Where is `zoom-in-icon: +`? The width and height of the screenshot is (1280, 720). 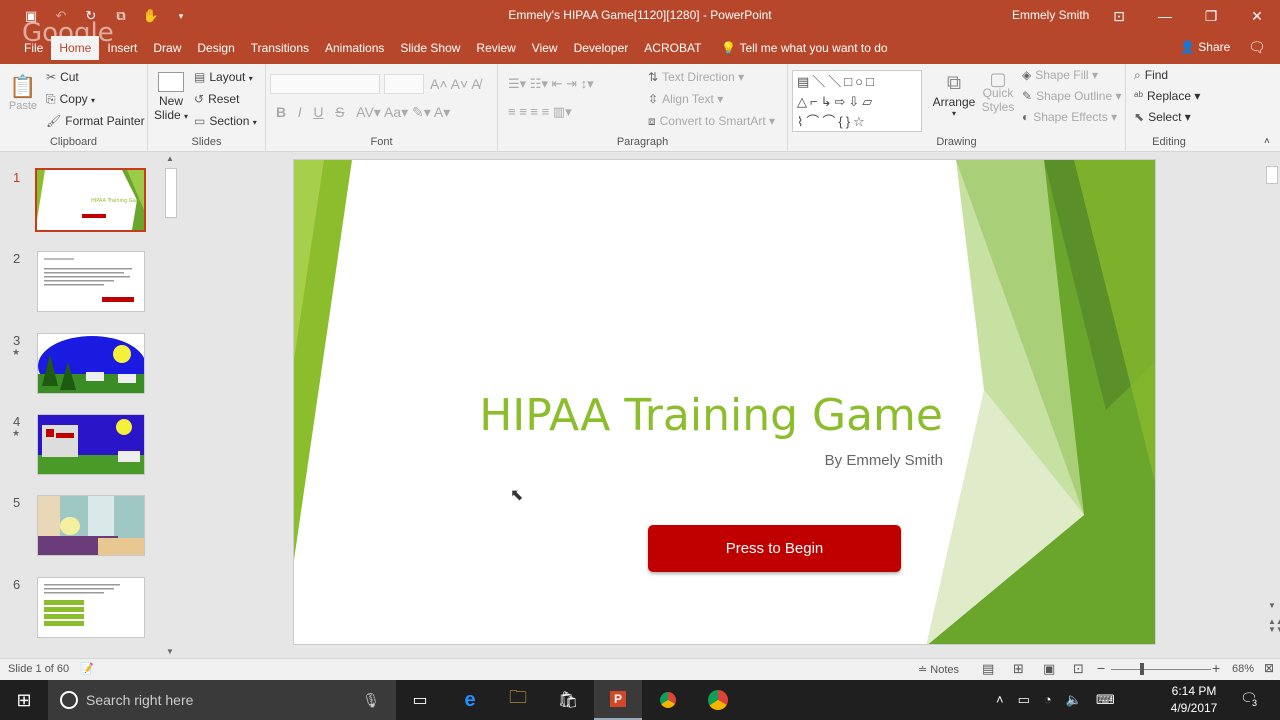
zoom-in-icon: + is located at coordinates (1216, 668).